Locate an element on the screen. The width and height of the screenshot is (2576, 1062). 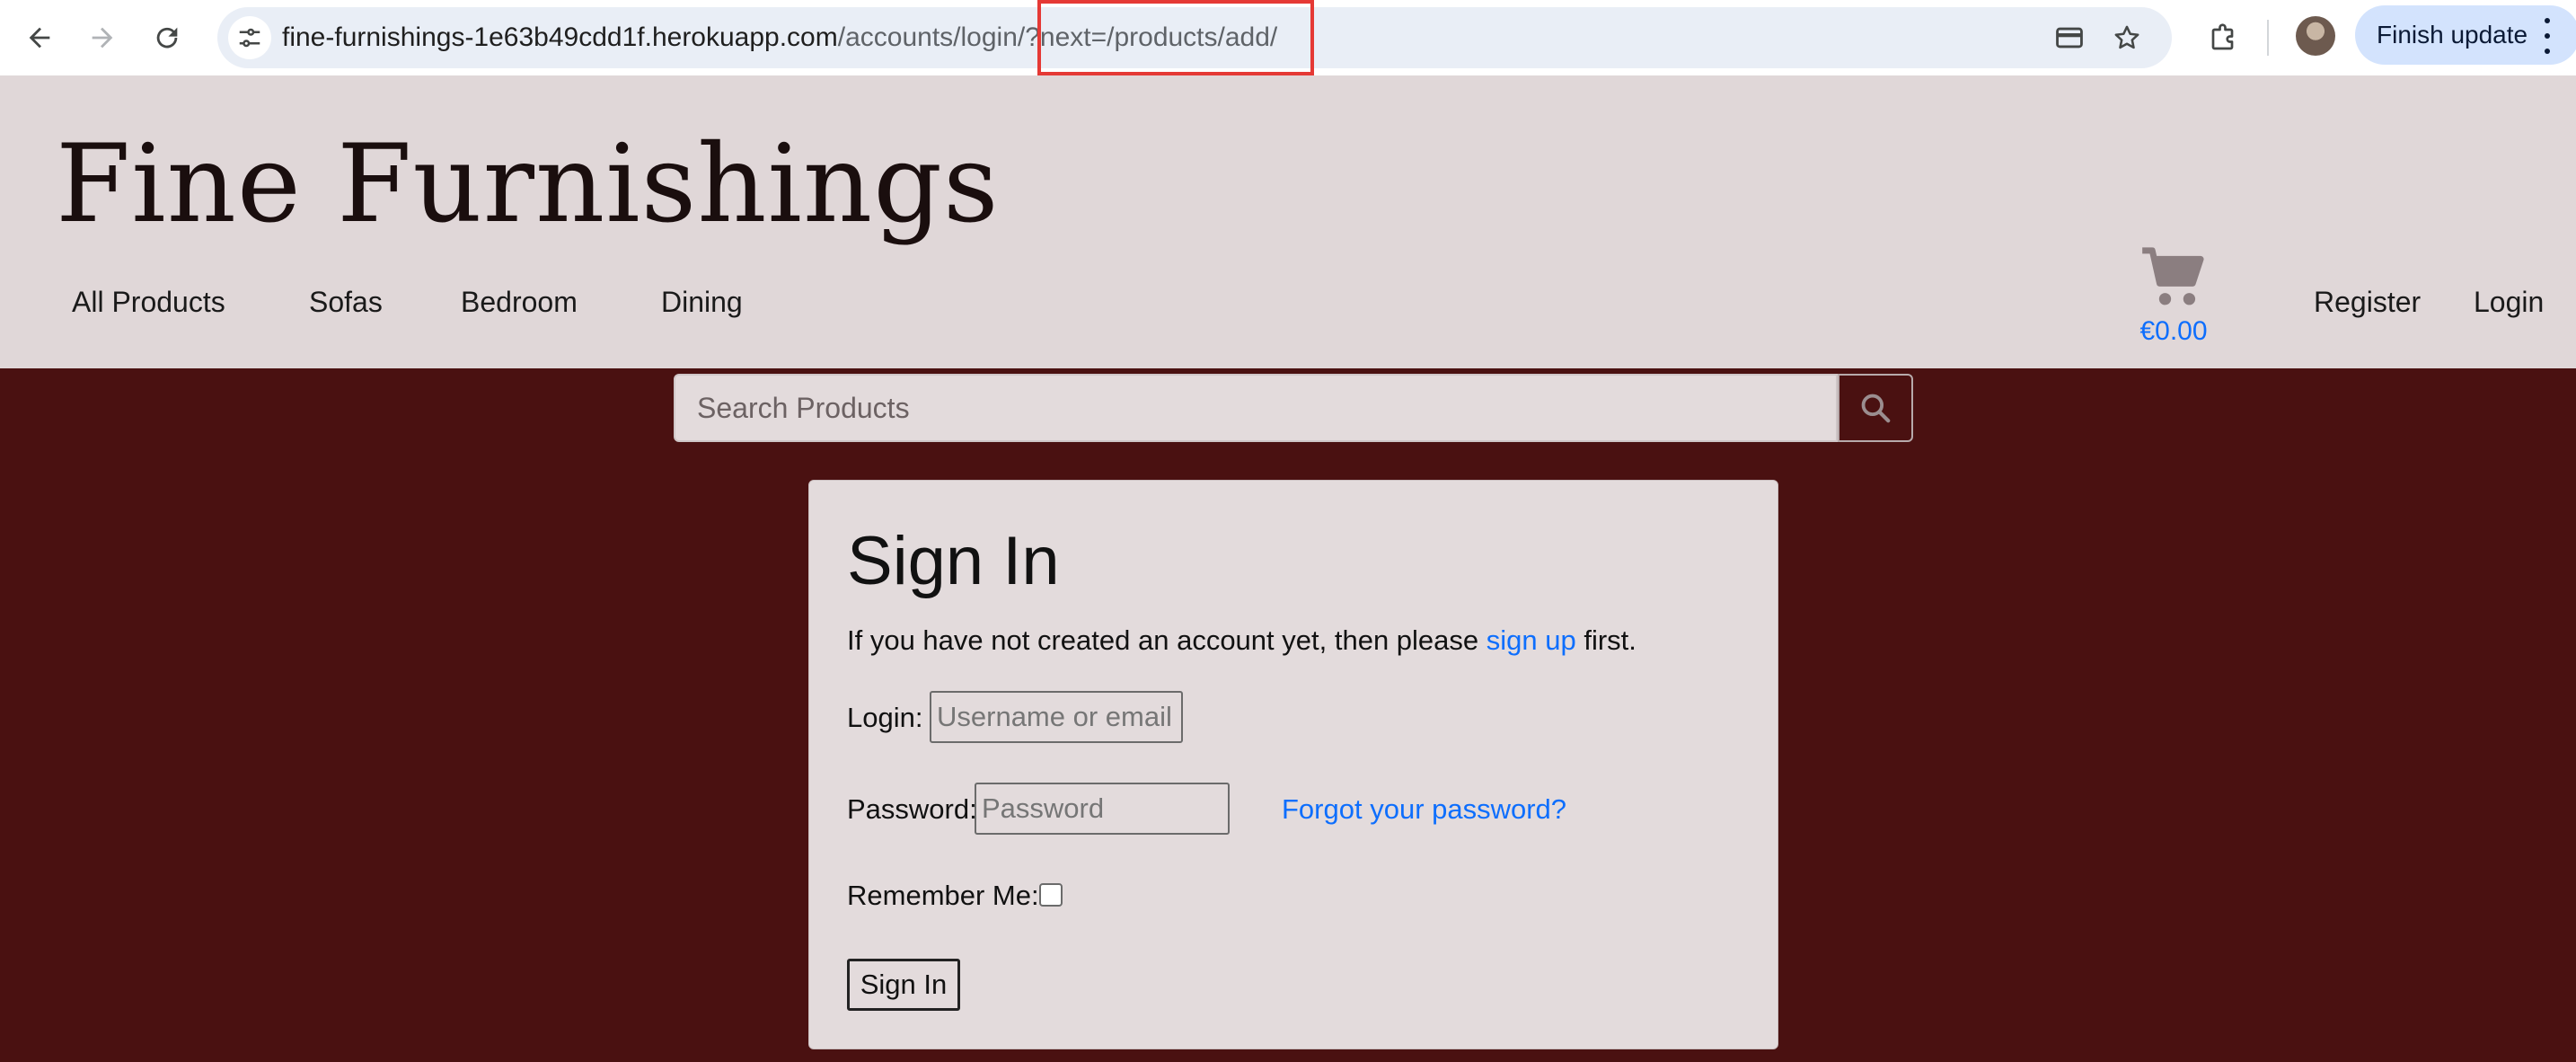
cart-total: €0.00 is located at coordinates (2173, 331).